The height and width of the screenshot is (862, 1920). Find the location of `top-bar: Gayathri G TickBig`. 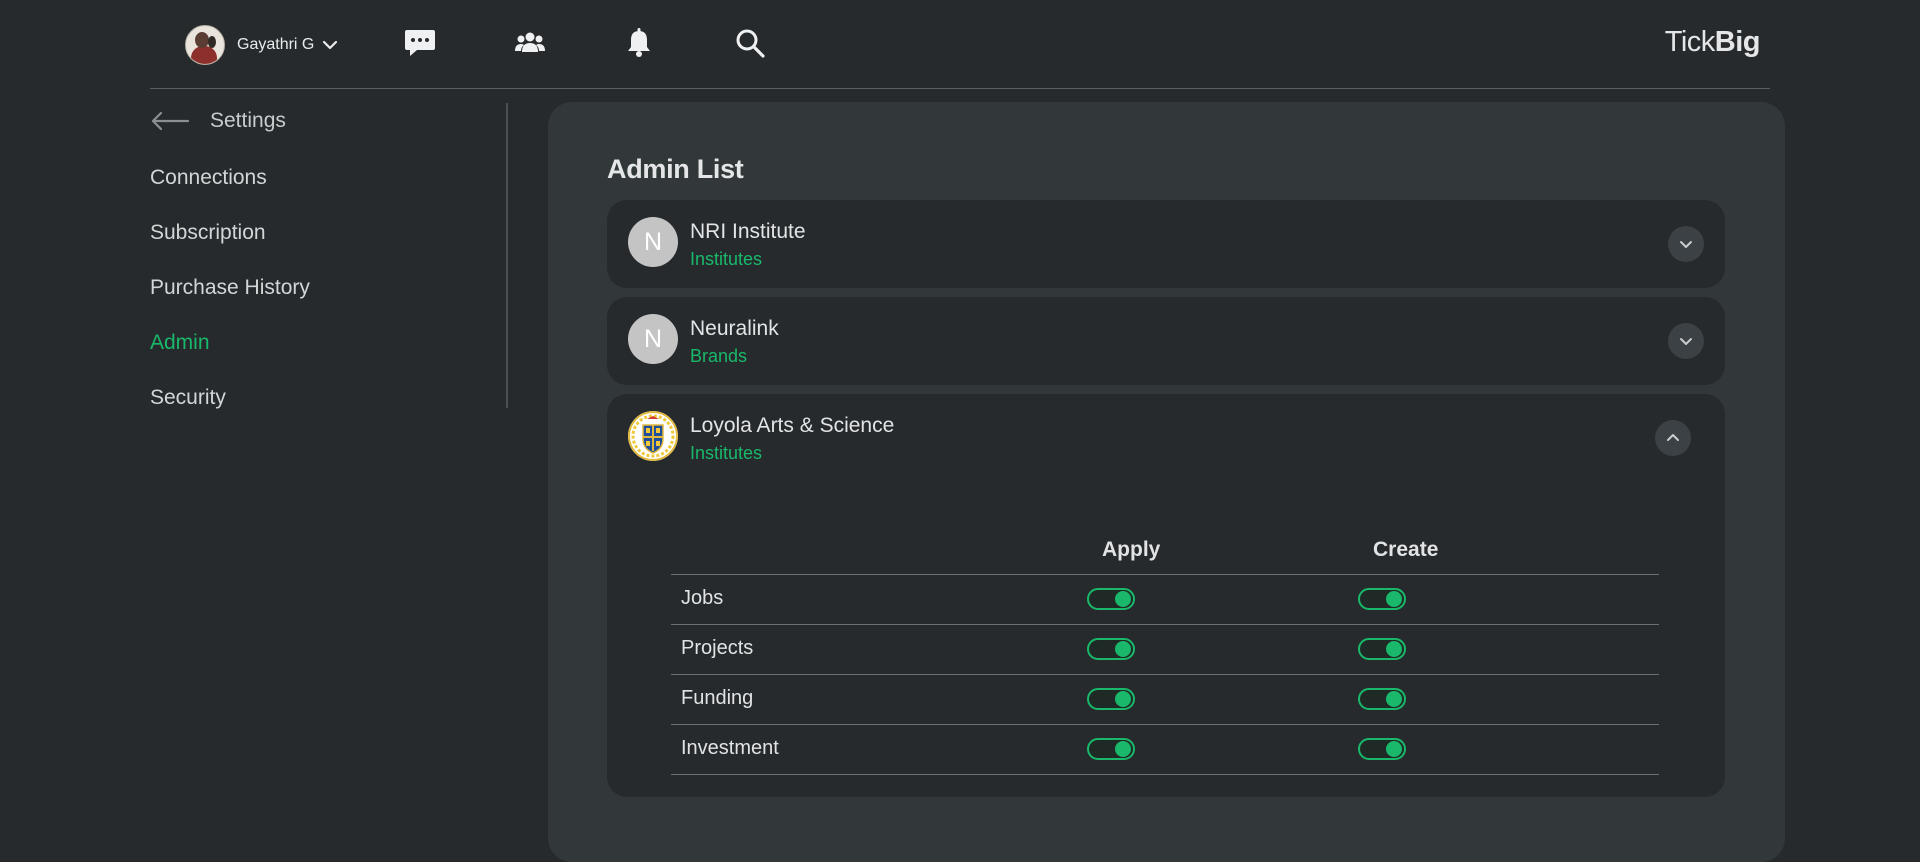

top-bar: Gayathri G TickBig is located at coordinates (960, 44).